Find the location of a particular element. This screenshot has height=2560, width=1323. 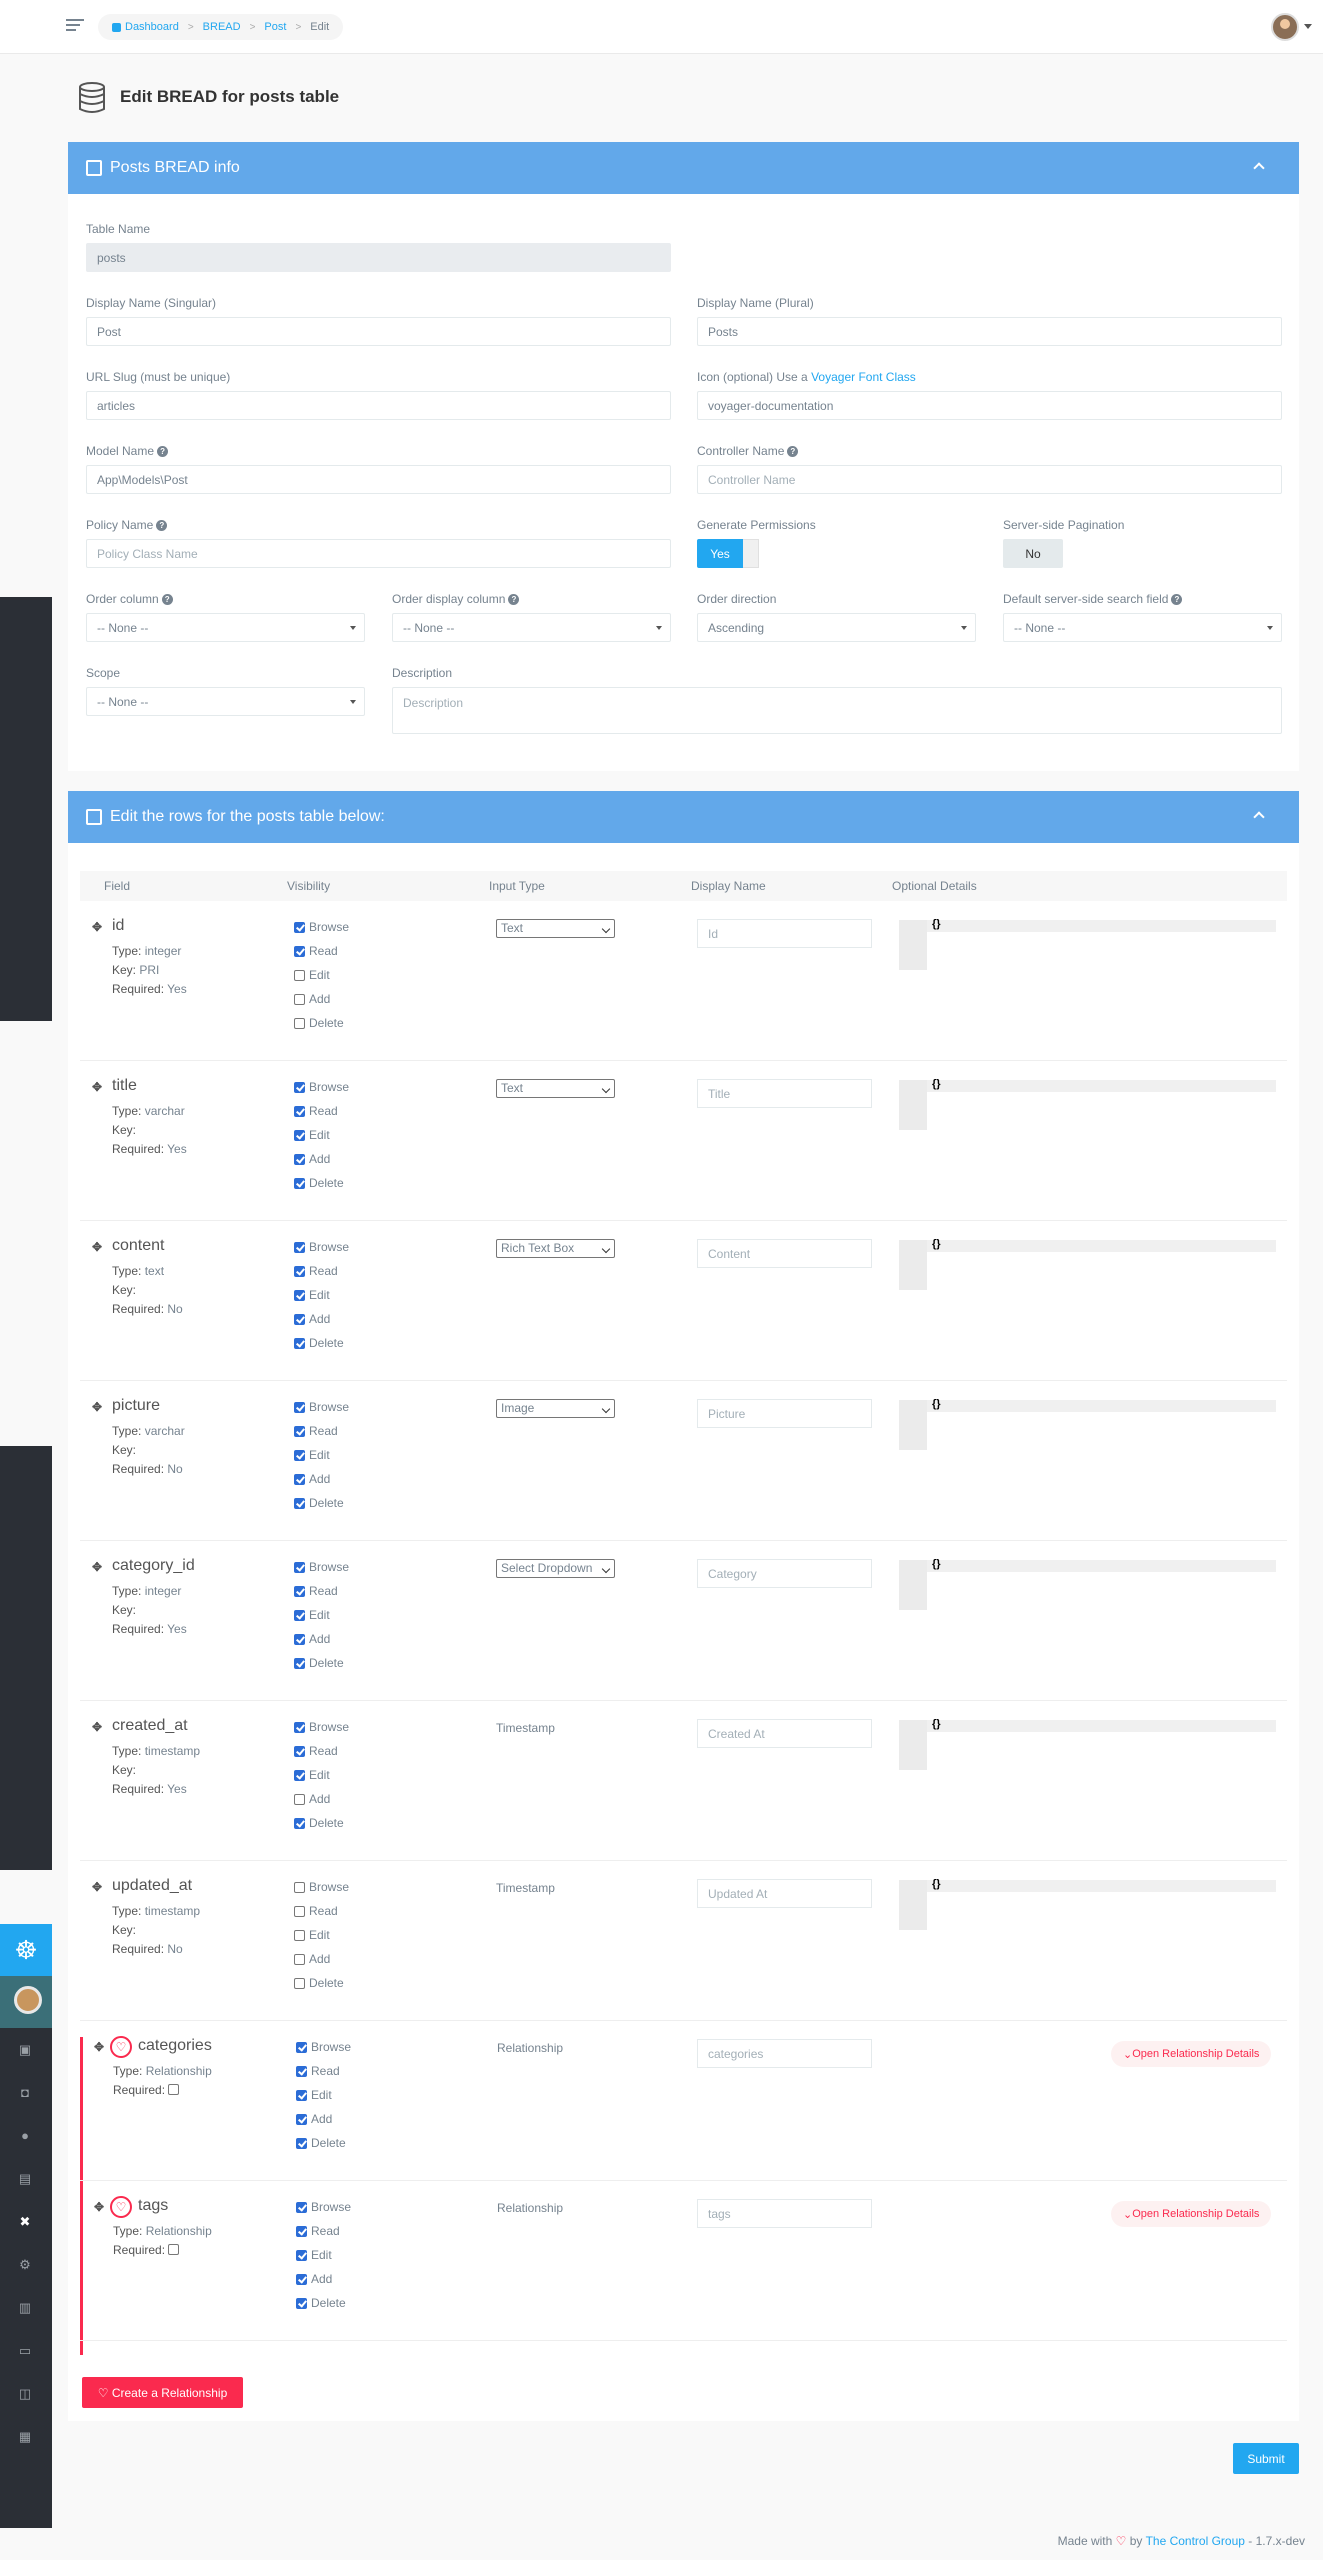

input-type-select: Text is located at coordinates (555, 1088).